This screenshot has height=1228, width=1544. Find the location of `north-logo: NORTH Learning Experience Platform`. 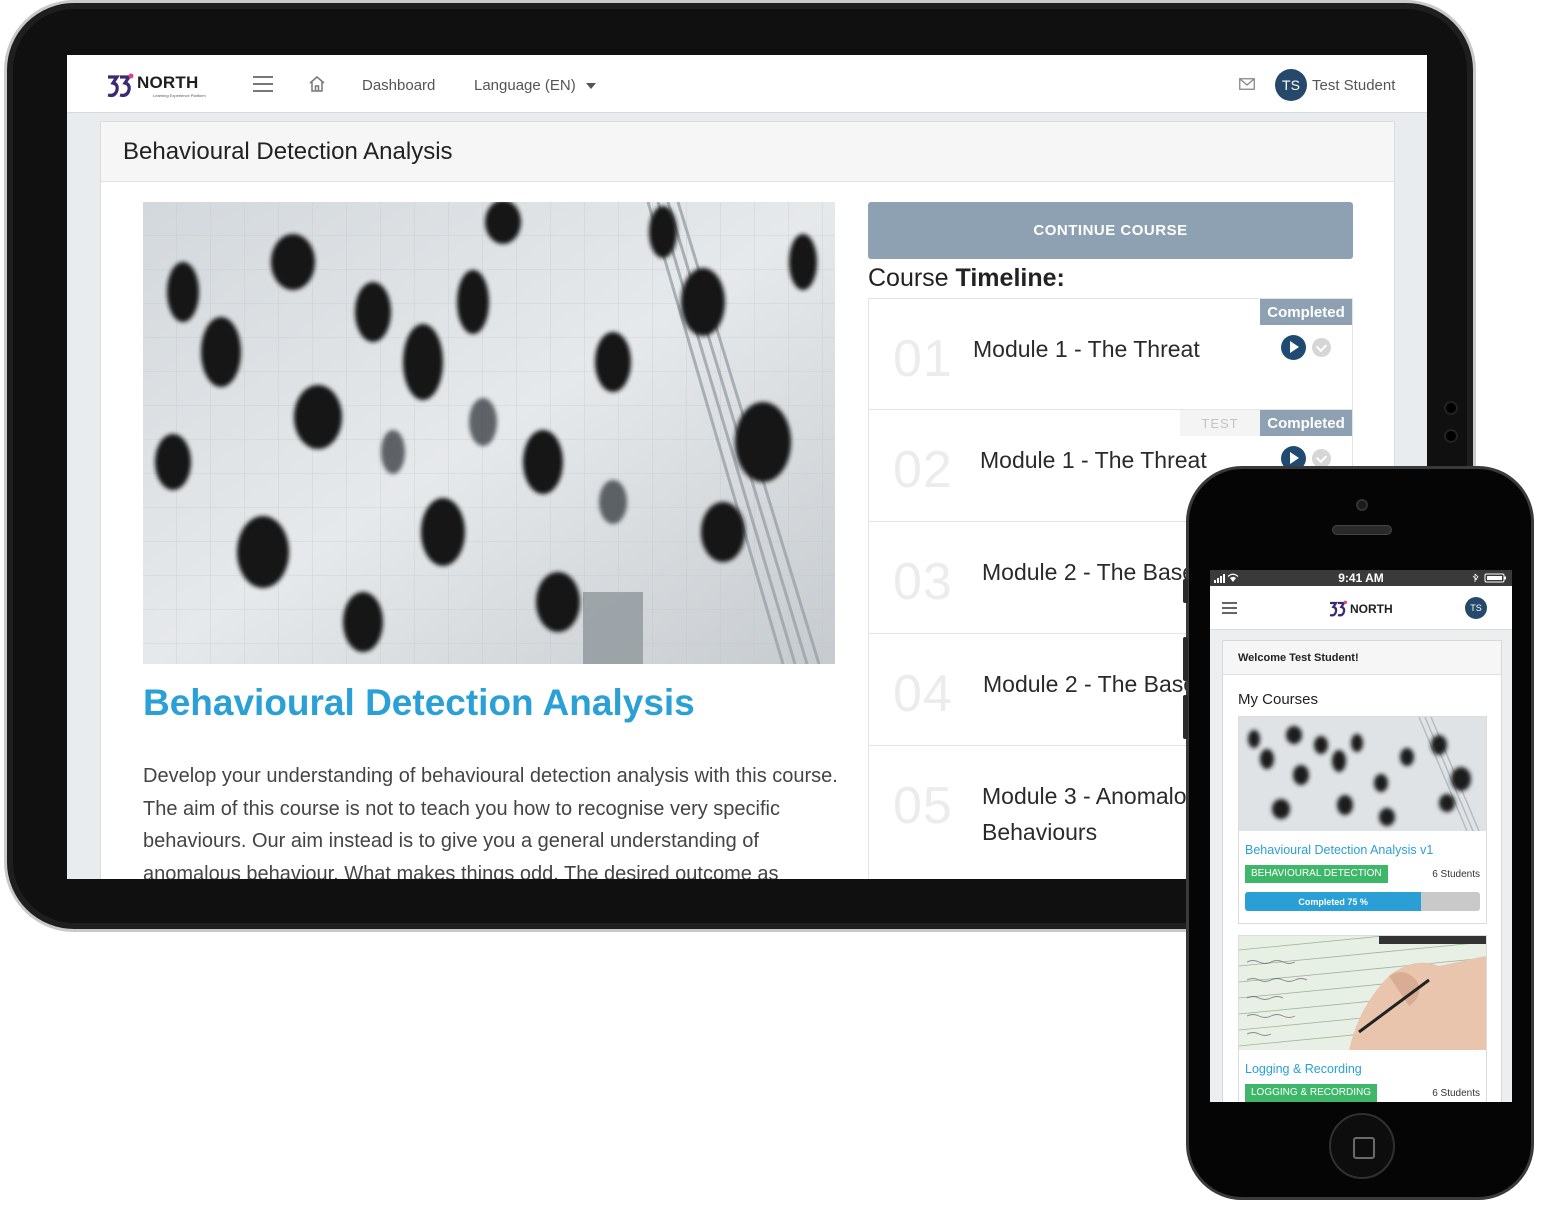

north-logo: NORTH Learning Experience Platform is located at coordinates (155, 86).